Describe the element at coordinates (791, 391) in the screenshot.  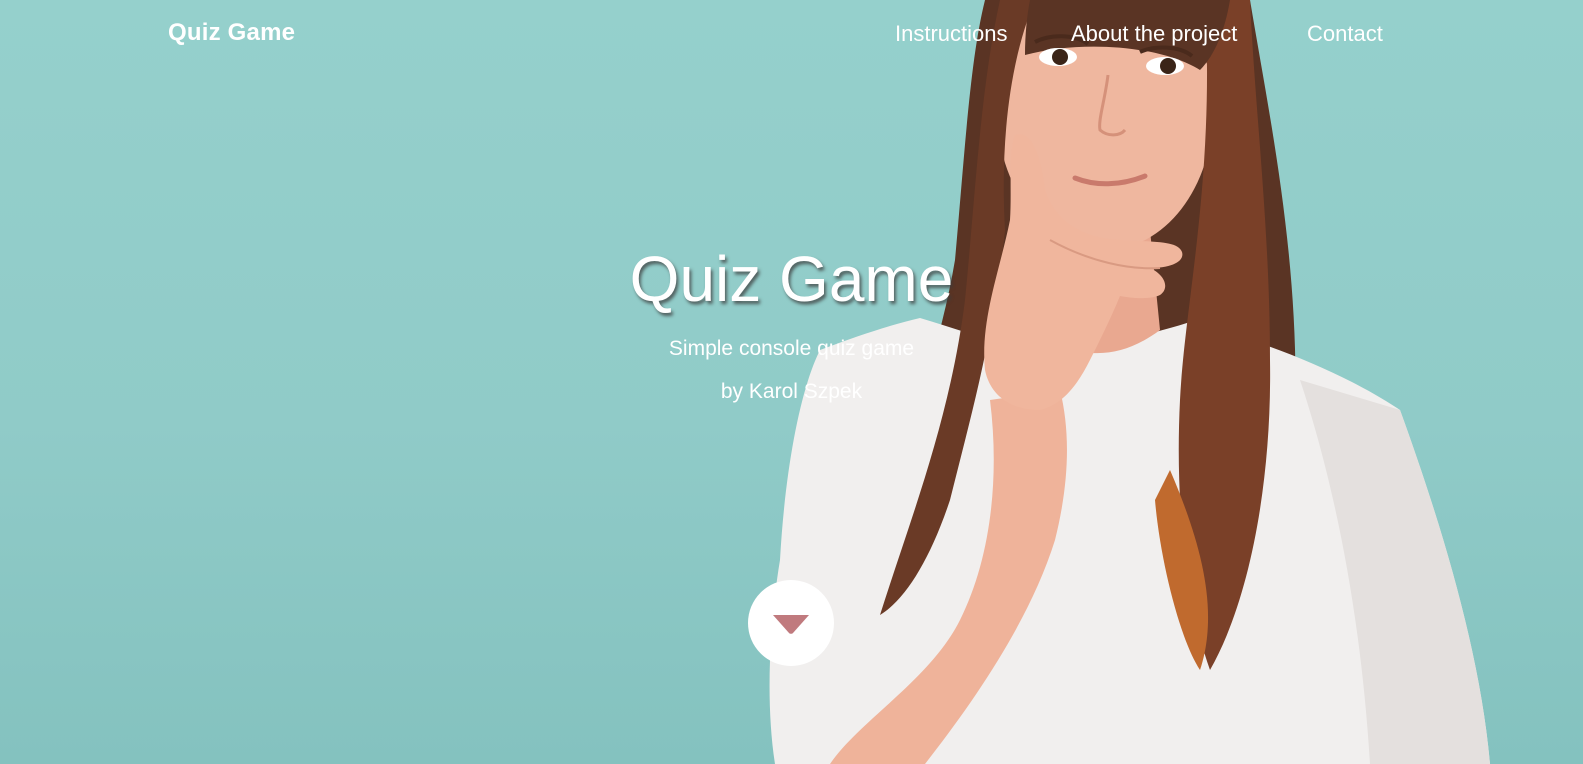
I see `hero-author: by Karol Szpek` at that location.